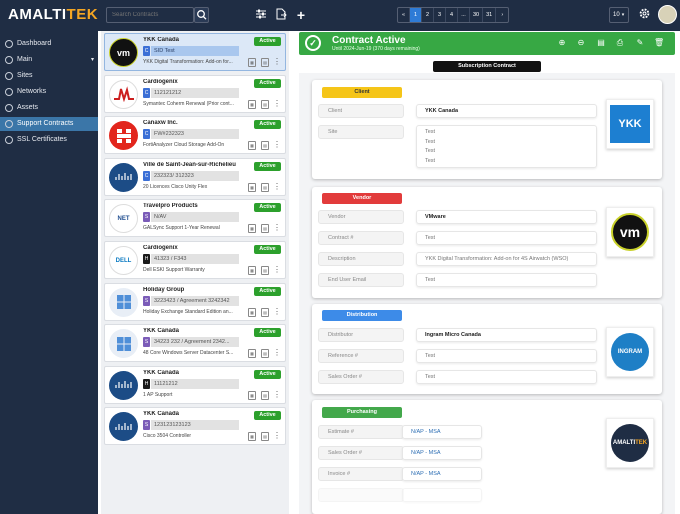 The width and height of the screenshot is (680, 514). Describe the element at coordinates (440, 15) in the screenshot. I see `page-3-button: 3` at that location.